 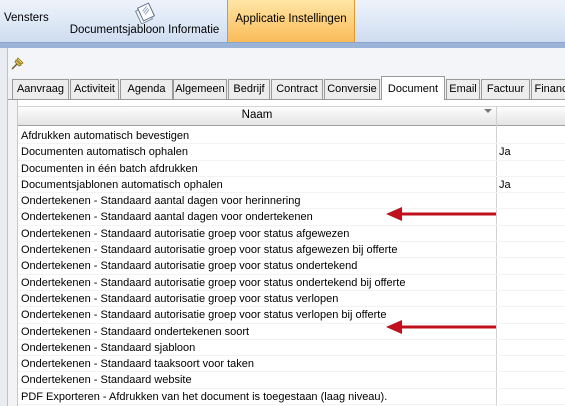 I want to click on table-row: Documentsjablonen automatisch ophalen Ja, so click(x=291, y=185).